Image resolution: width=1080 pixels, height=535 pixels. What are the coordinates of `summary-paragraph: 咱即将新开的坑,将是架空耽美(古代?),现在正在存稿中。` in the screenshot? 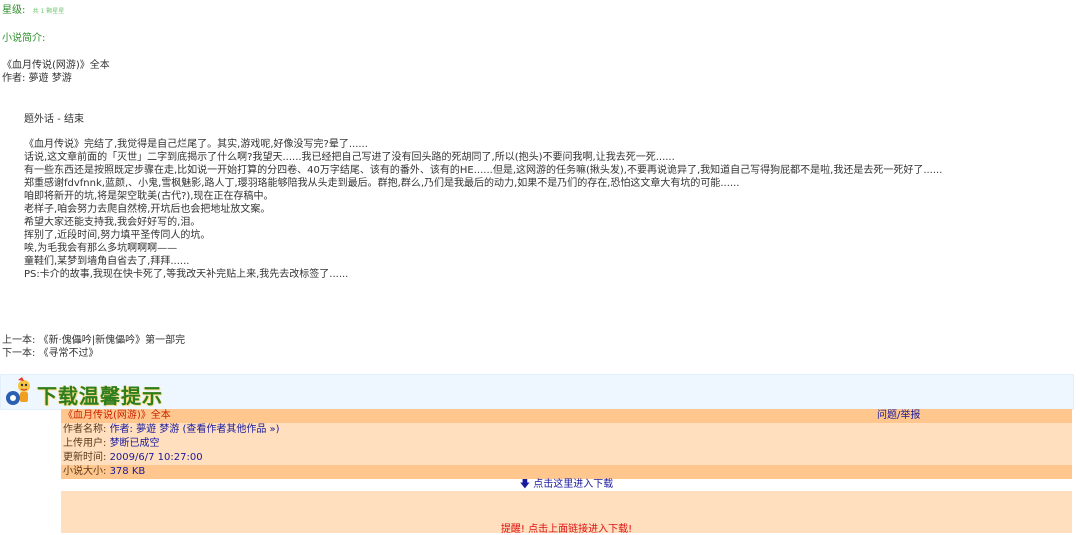 It's located at (149, 196).